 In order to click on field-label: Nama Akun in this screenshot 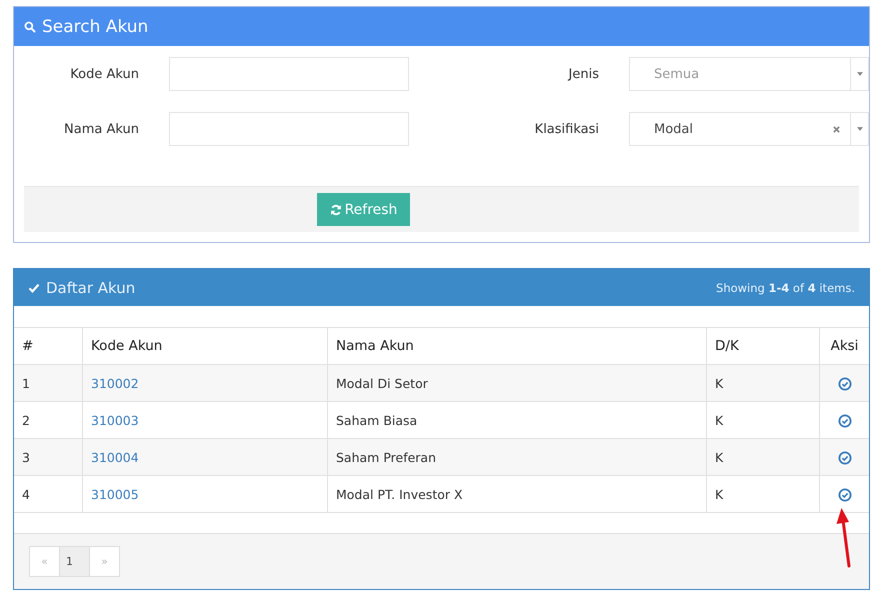, I will do `click(101, 129)`.